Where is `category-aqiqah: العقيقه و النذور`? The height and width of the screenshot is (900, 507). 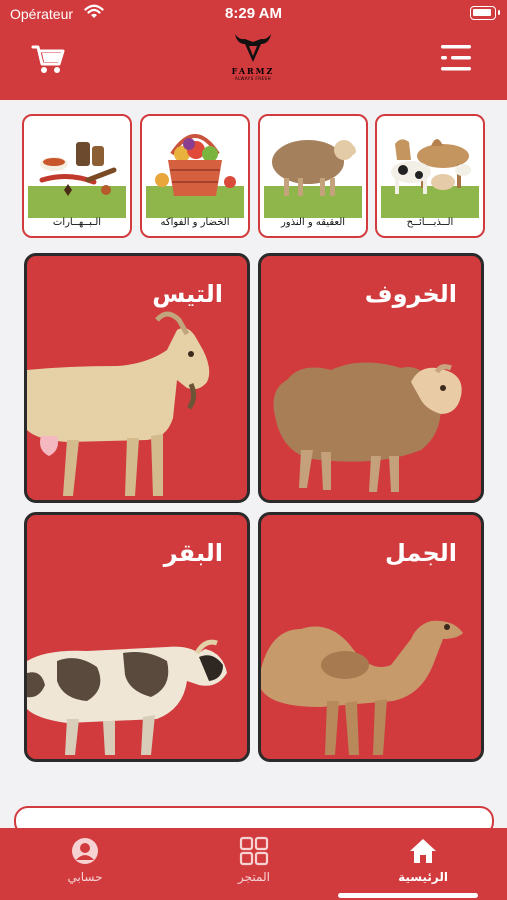 category-aqiqah: العقيقه و النذور is located at coordinates (313, 176).